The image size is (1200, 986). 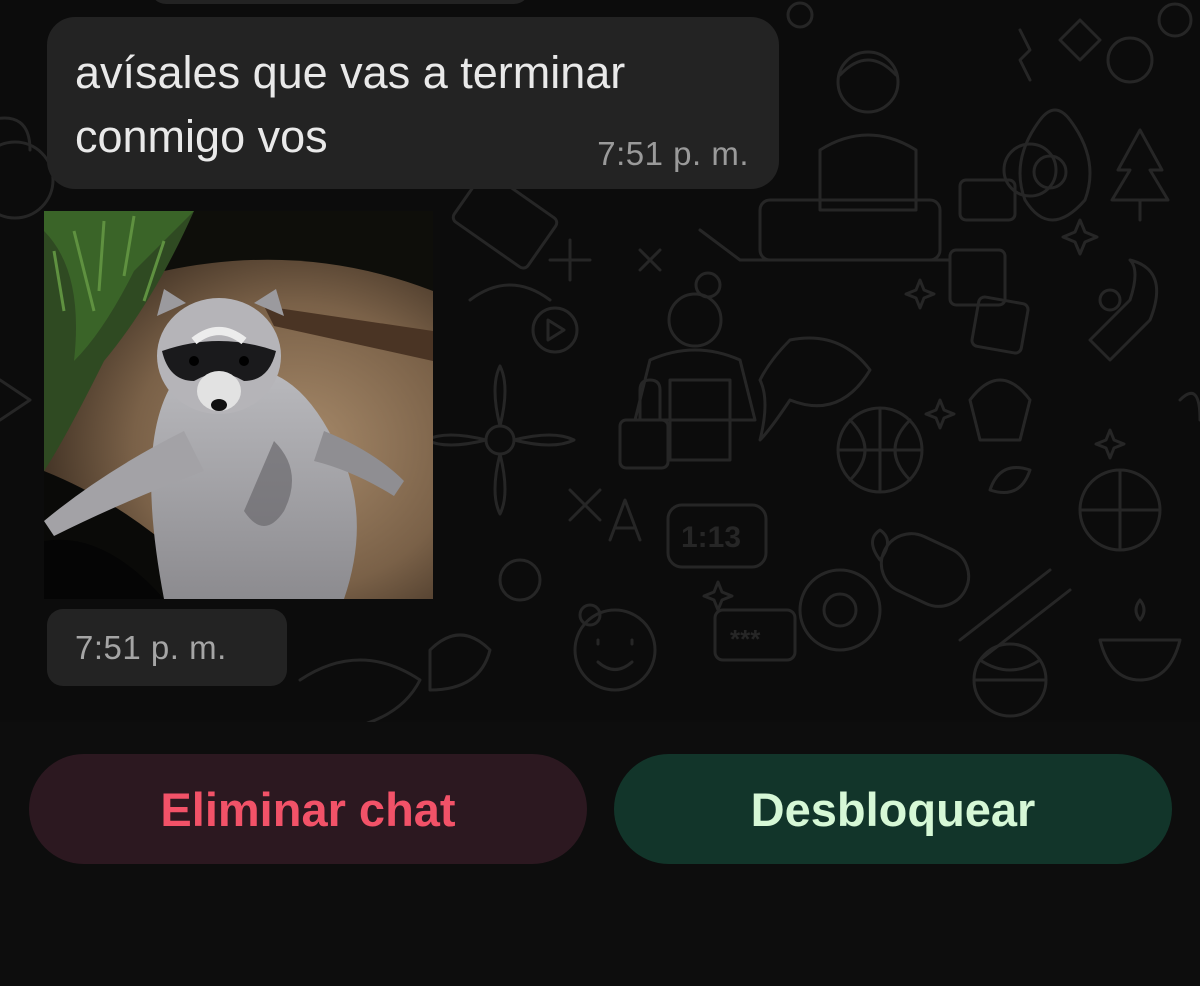 I want to click on image-timestamp: 7:51 p. m., so click(x=151, y=647).